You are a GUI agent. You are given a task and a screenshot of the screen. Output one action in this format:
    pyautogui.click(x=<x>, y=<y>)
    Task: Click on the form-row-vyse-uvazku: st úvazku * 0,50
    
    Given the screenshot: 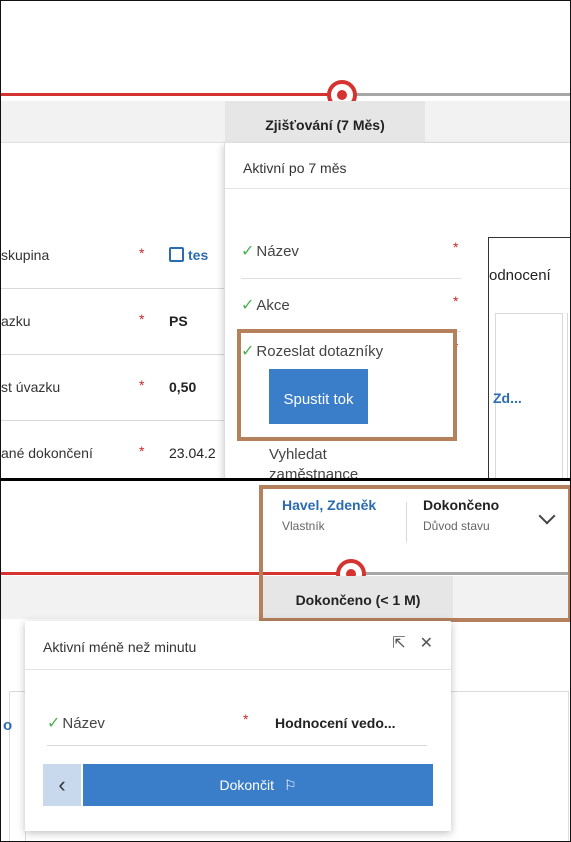 What is the action you would take?
    pyautogui.click(x=113, y=388)
    